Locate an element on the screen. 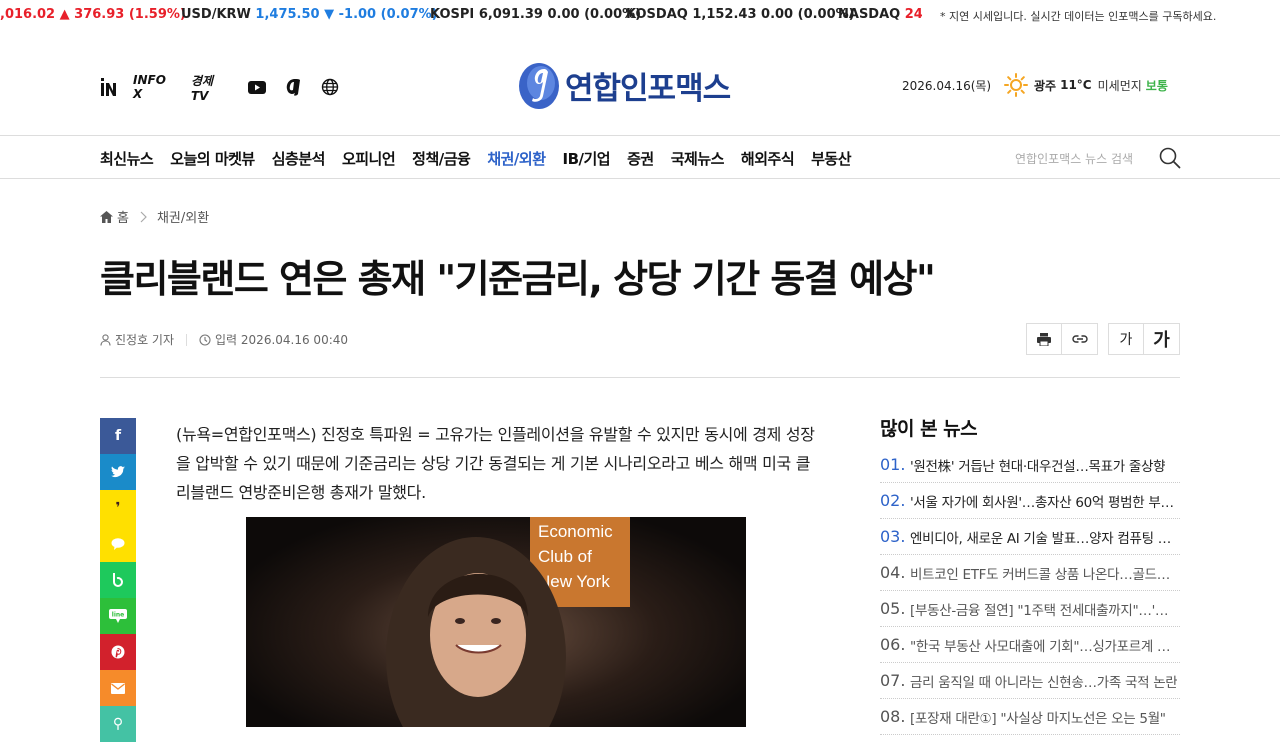  facebook-icon: f is located at coordinates (118, 436).